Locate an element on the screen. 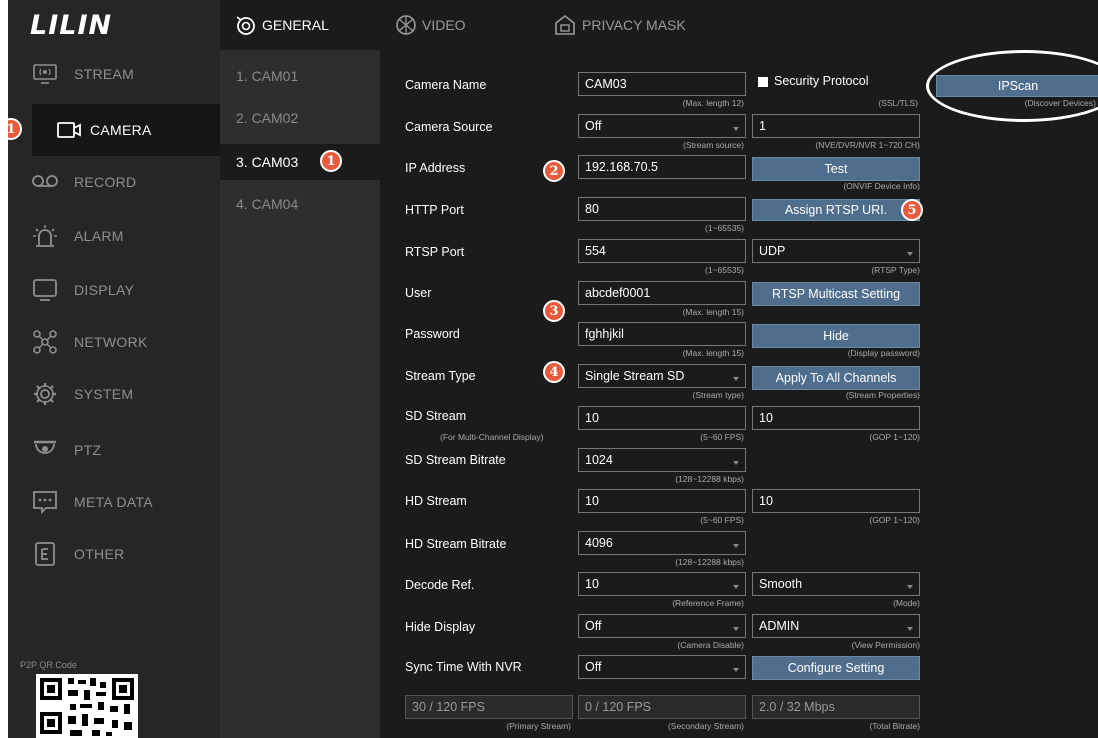 The width and height of the screenshot is (1098, 738). gear-icon is located at coordinates (45, 394).